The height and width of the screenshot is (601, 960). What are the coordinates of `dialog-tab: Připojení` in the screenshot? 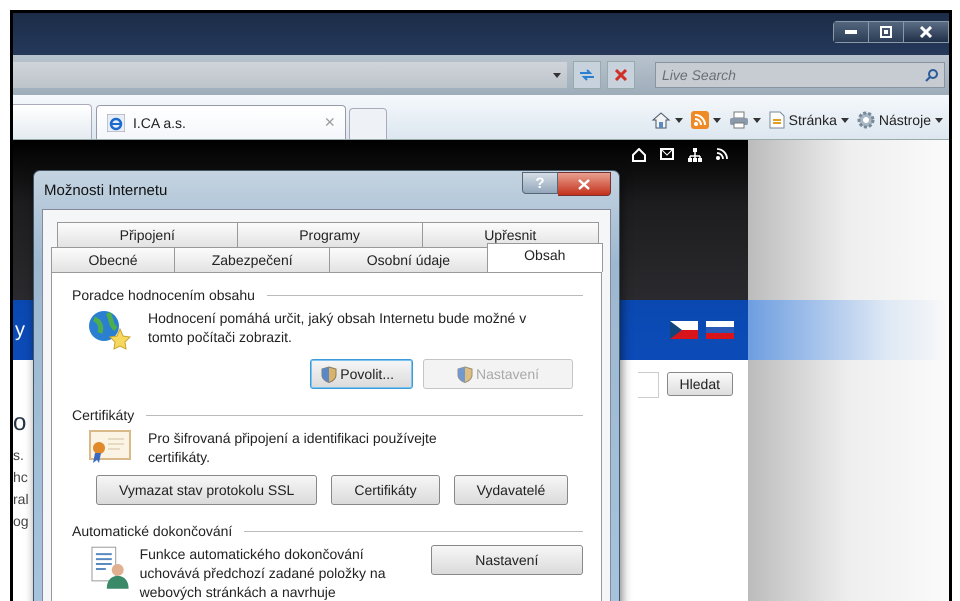 It's located at (147, 234).